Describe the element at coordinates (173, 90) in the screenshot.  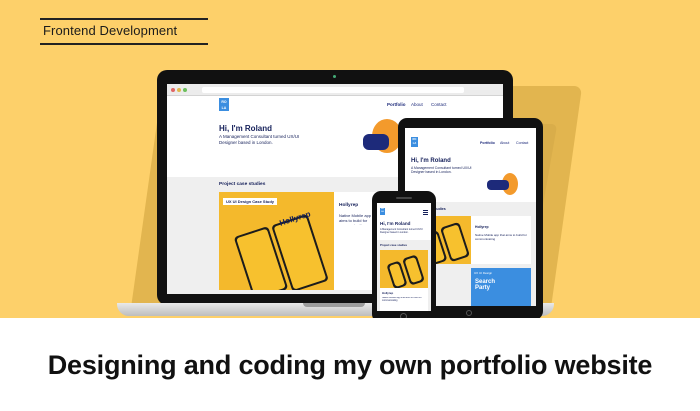
I see `close-dot-icon` at that location.